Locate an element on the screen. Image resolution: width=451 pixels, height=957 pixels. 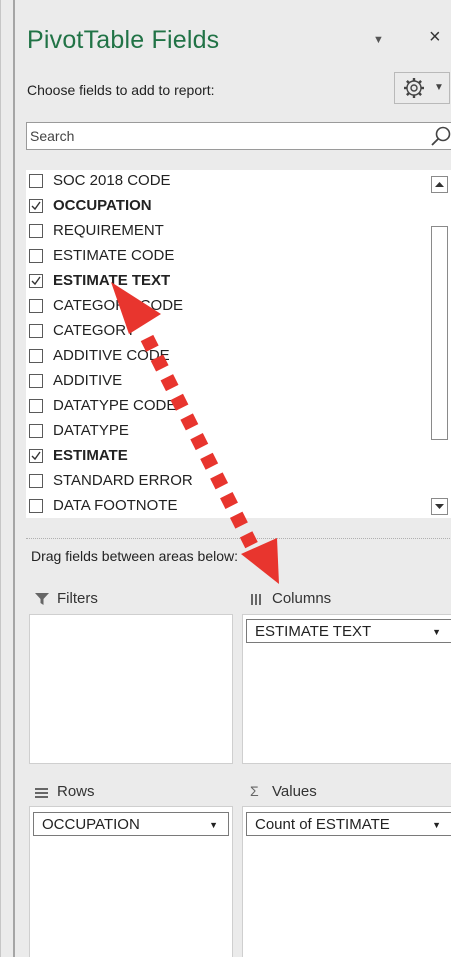
field-label: ESTIMATE is located at coordinates (90, 455).